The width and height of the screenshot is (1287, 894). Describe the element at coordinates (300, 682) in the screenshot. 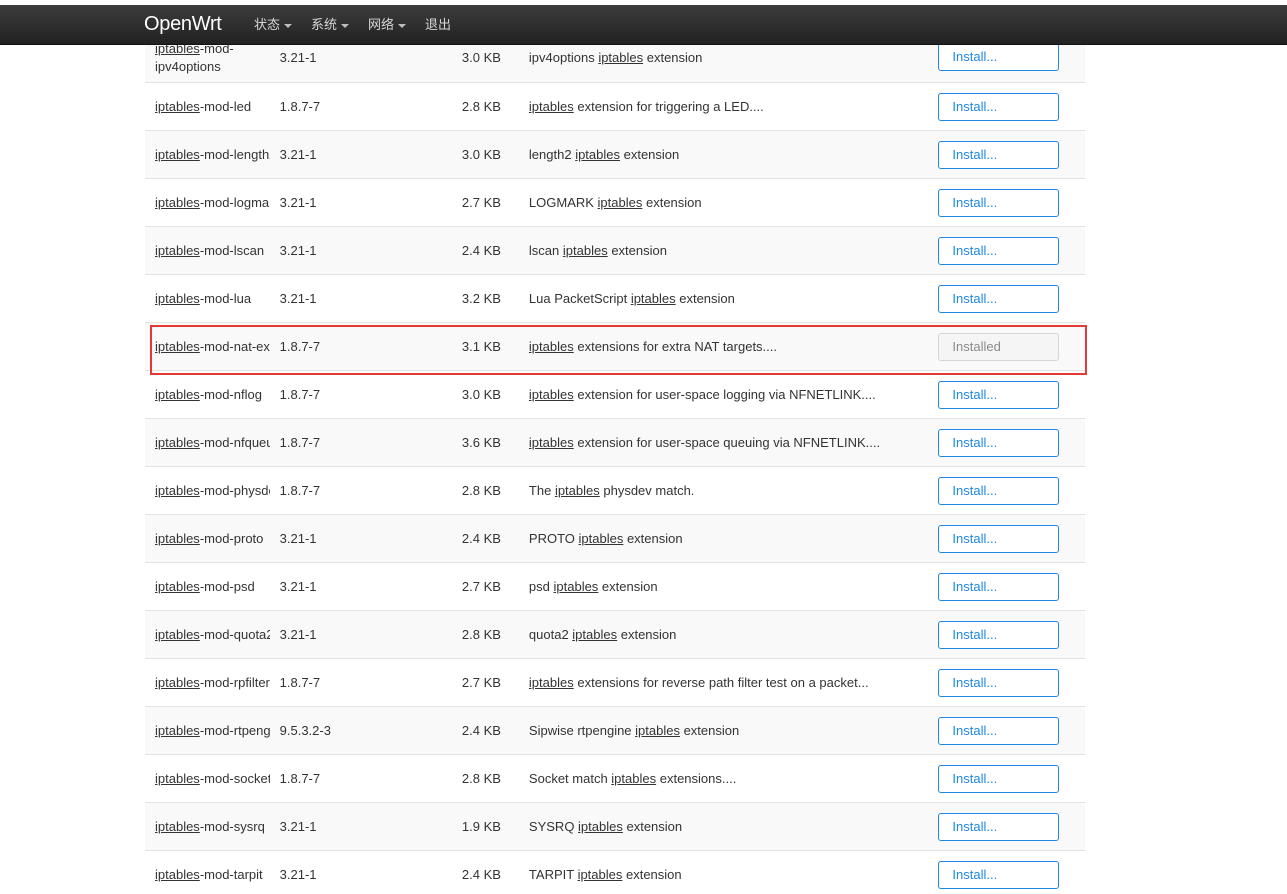

I see `package-version: 1.8.7-7` at that location.